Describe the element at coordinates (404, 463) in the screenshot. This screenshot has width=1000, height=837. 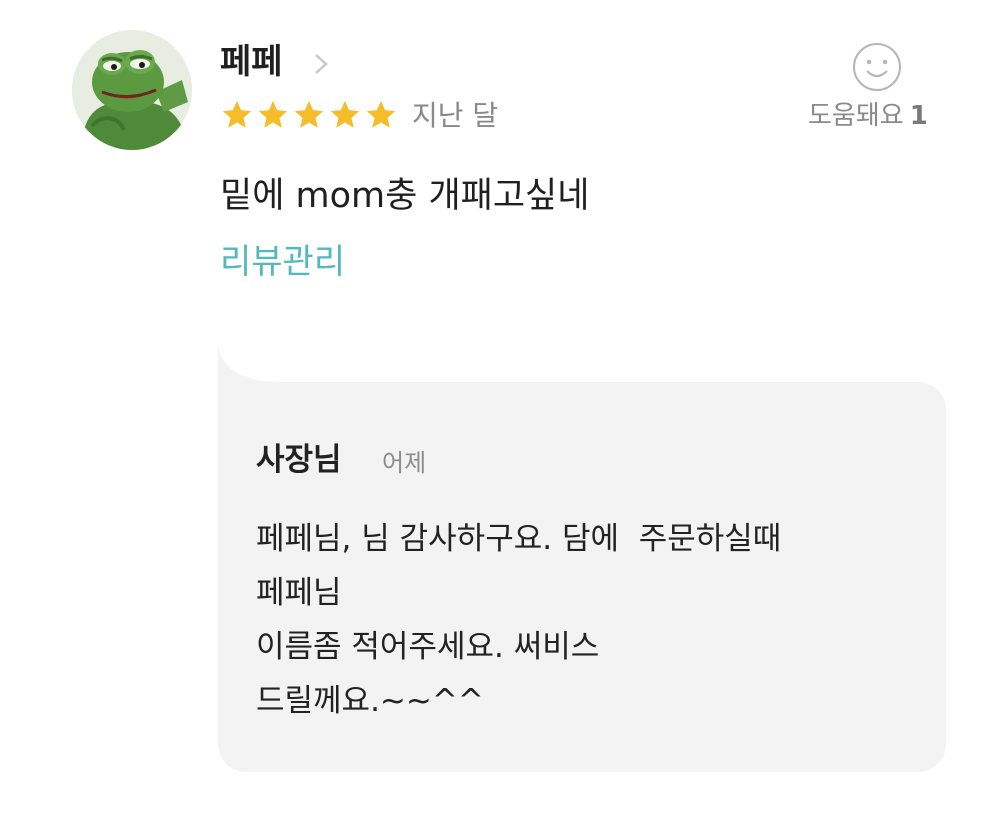
I see `reply-date: 어제` at that location.